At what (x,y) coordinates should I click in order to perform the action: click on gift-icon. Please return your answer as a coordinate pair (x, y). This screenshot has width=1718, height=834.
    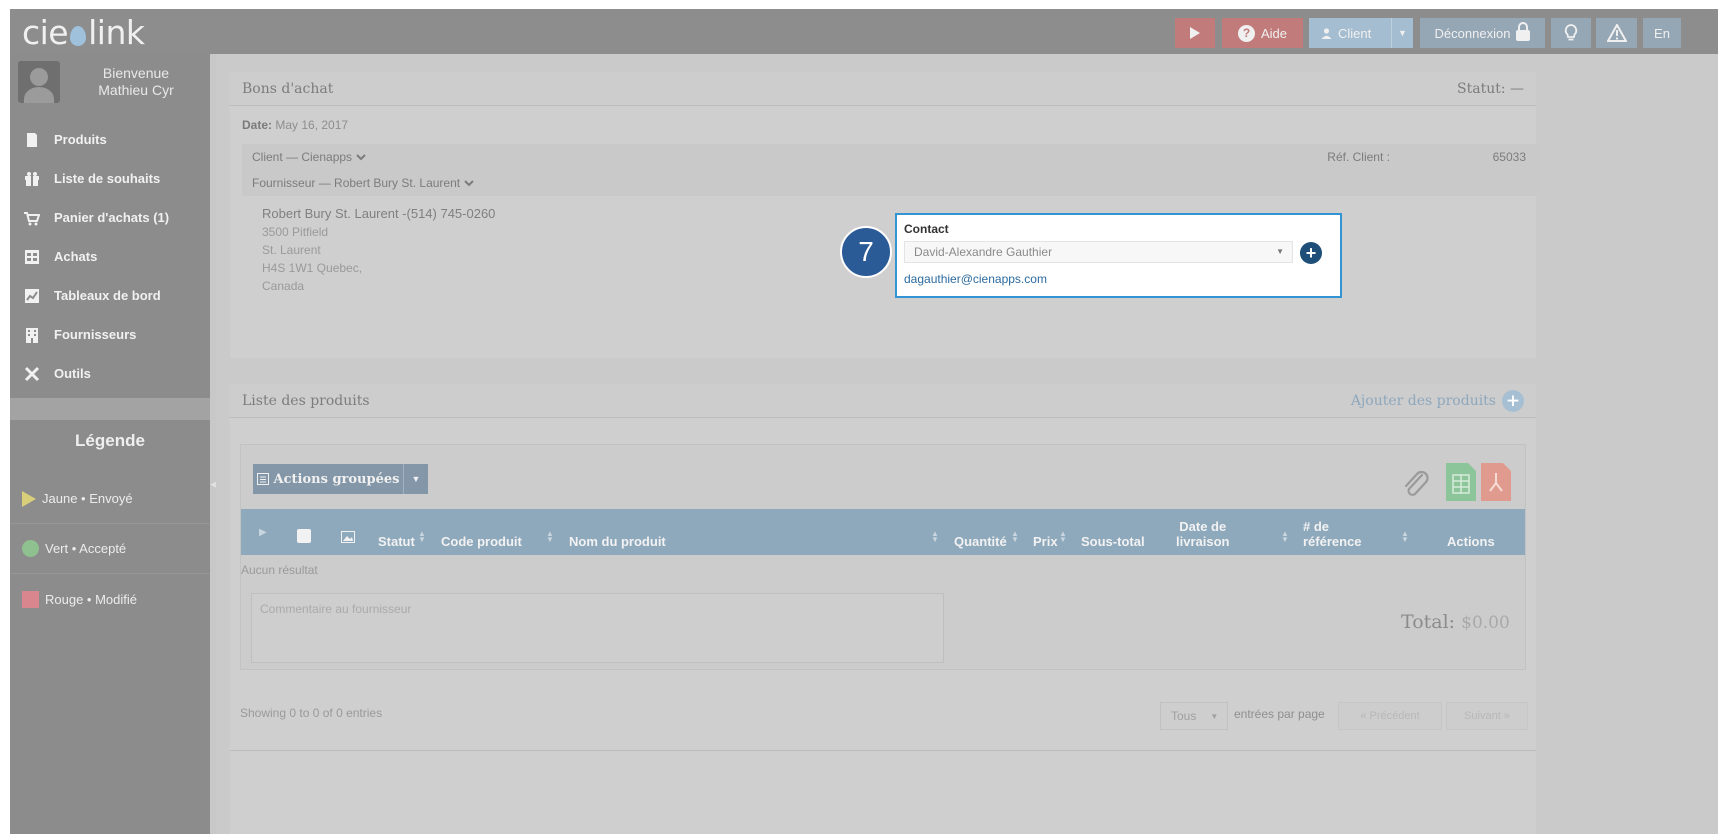
    Looking at the image, I should click on (32, 179).